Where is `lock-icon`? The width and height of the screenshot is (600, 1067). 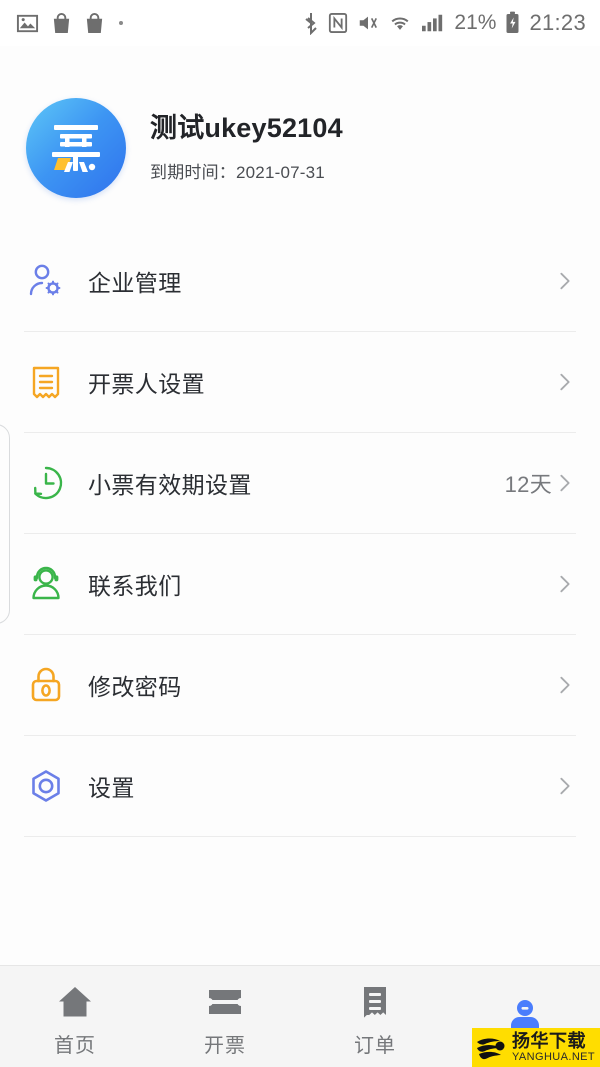
lock-icon is located at coordinates (46, 685).